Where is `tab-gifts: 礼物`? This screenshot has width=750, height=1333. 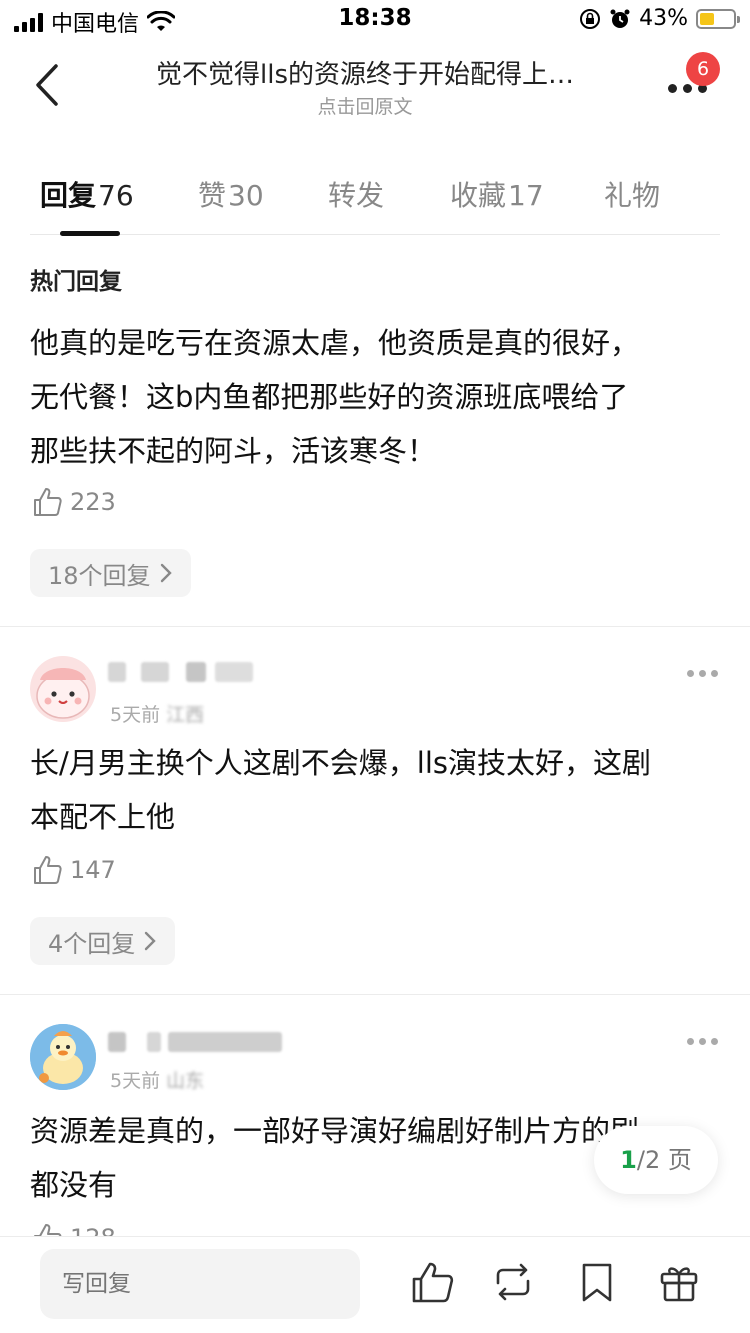
tab-gifts: 礼物 is located at coordinates (632, 194).